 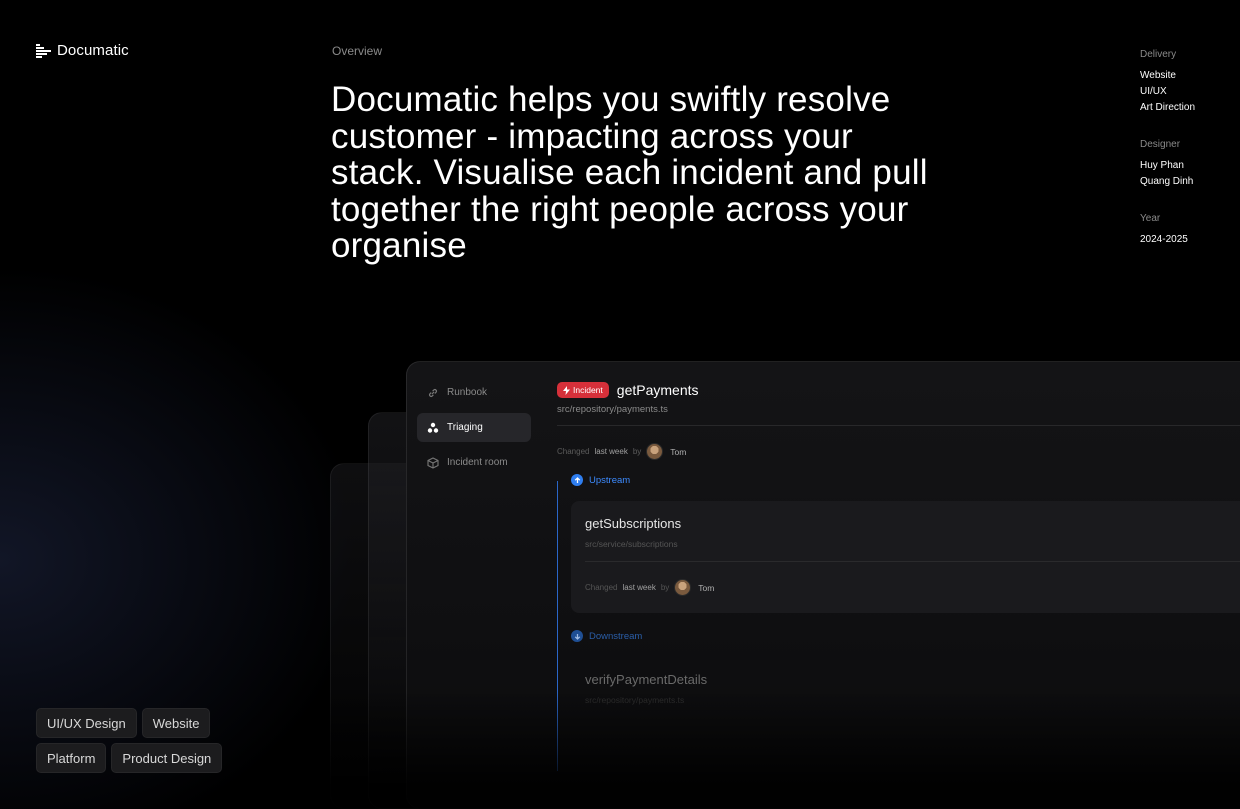 I want to click on designer-name: Huy Phan, so click(x=1162, y=165).